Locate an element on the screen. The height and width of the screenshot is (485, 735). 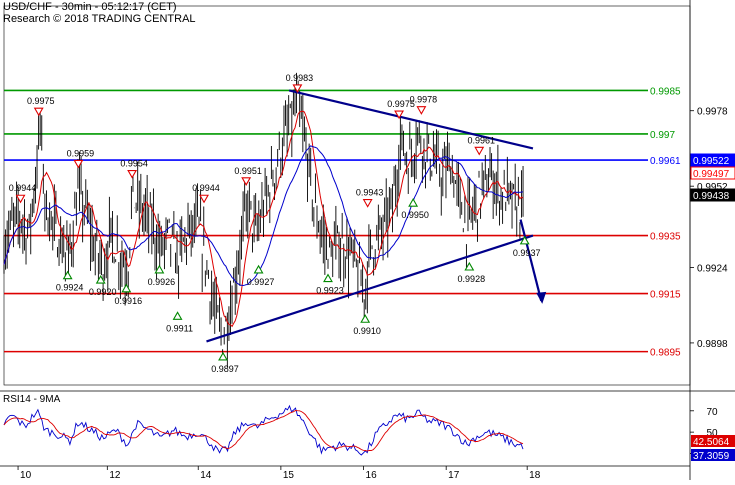
low-label-13: 0.9916 is located at coordinates (129, 301).